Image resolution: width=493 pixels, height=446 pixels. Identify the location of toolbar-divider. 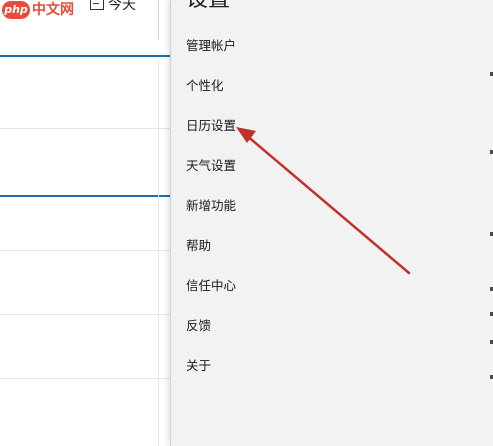
(158, 20).